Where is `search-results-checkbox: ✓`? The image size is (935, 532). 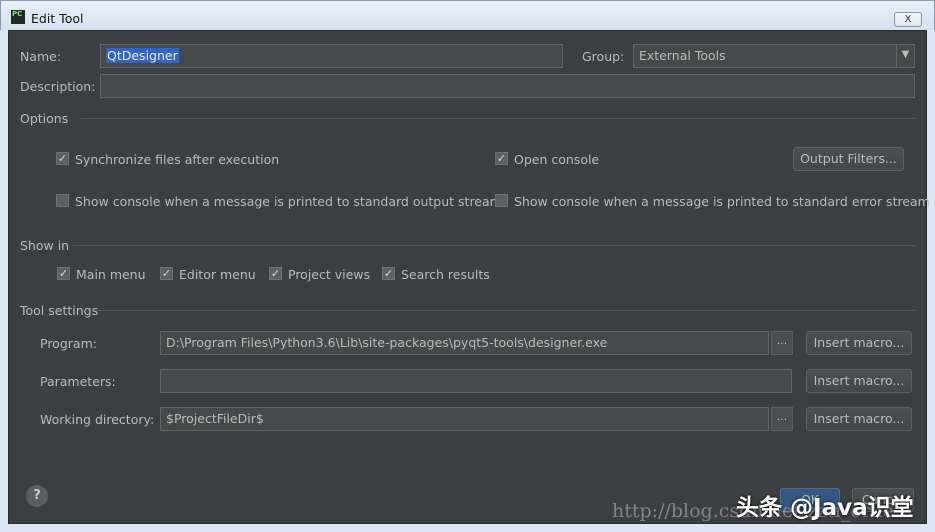
search-results-checkbox: ✓ is located at coordinates (388, 273).